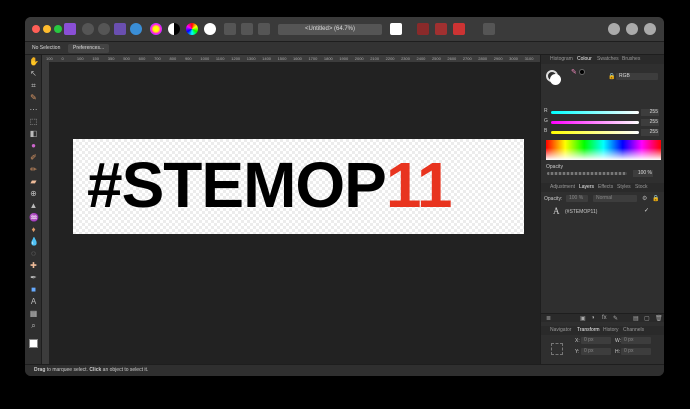  Describe the element at coordinates (562, 187) in the screenshot. I see `tab-adjustment: Adjustment` at that location.